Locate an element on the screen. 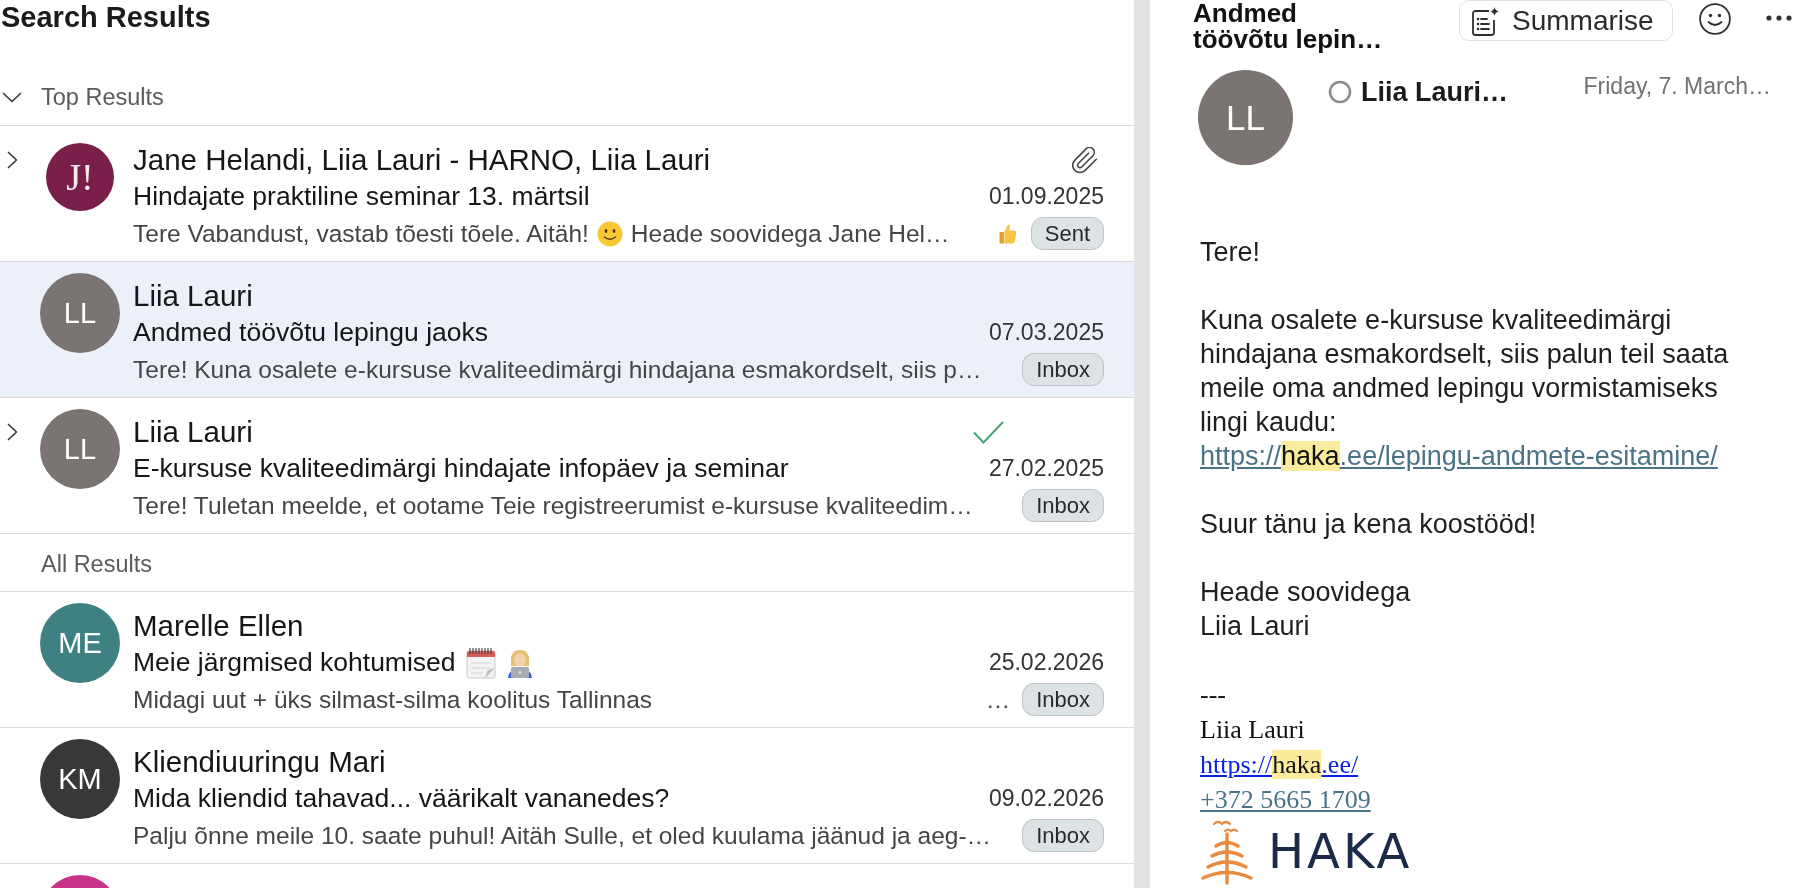  section-header: All Results is located at coordinates (96, 564).